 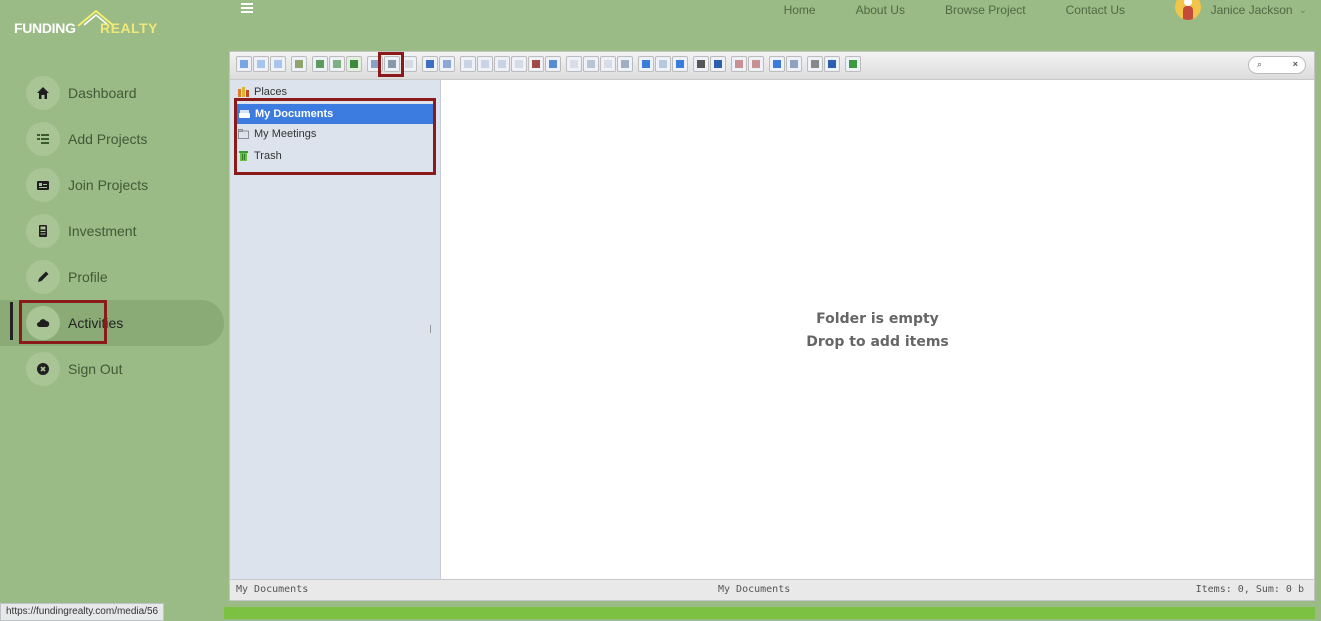 What do you see at coordinates (299, 64) in the screenshot?
I see `home-folder-icon` at bounding box center [299, 64].